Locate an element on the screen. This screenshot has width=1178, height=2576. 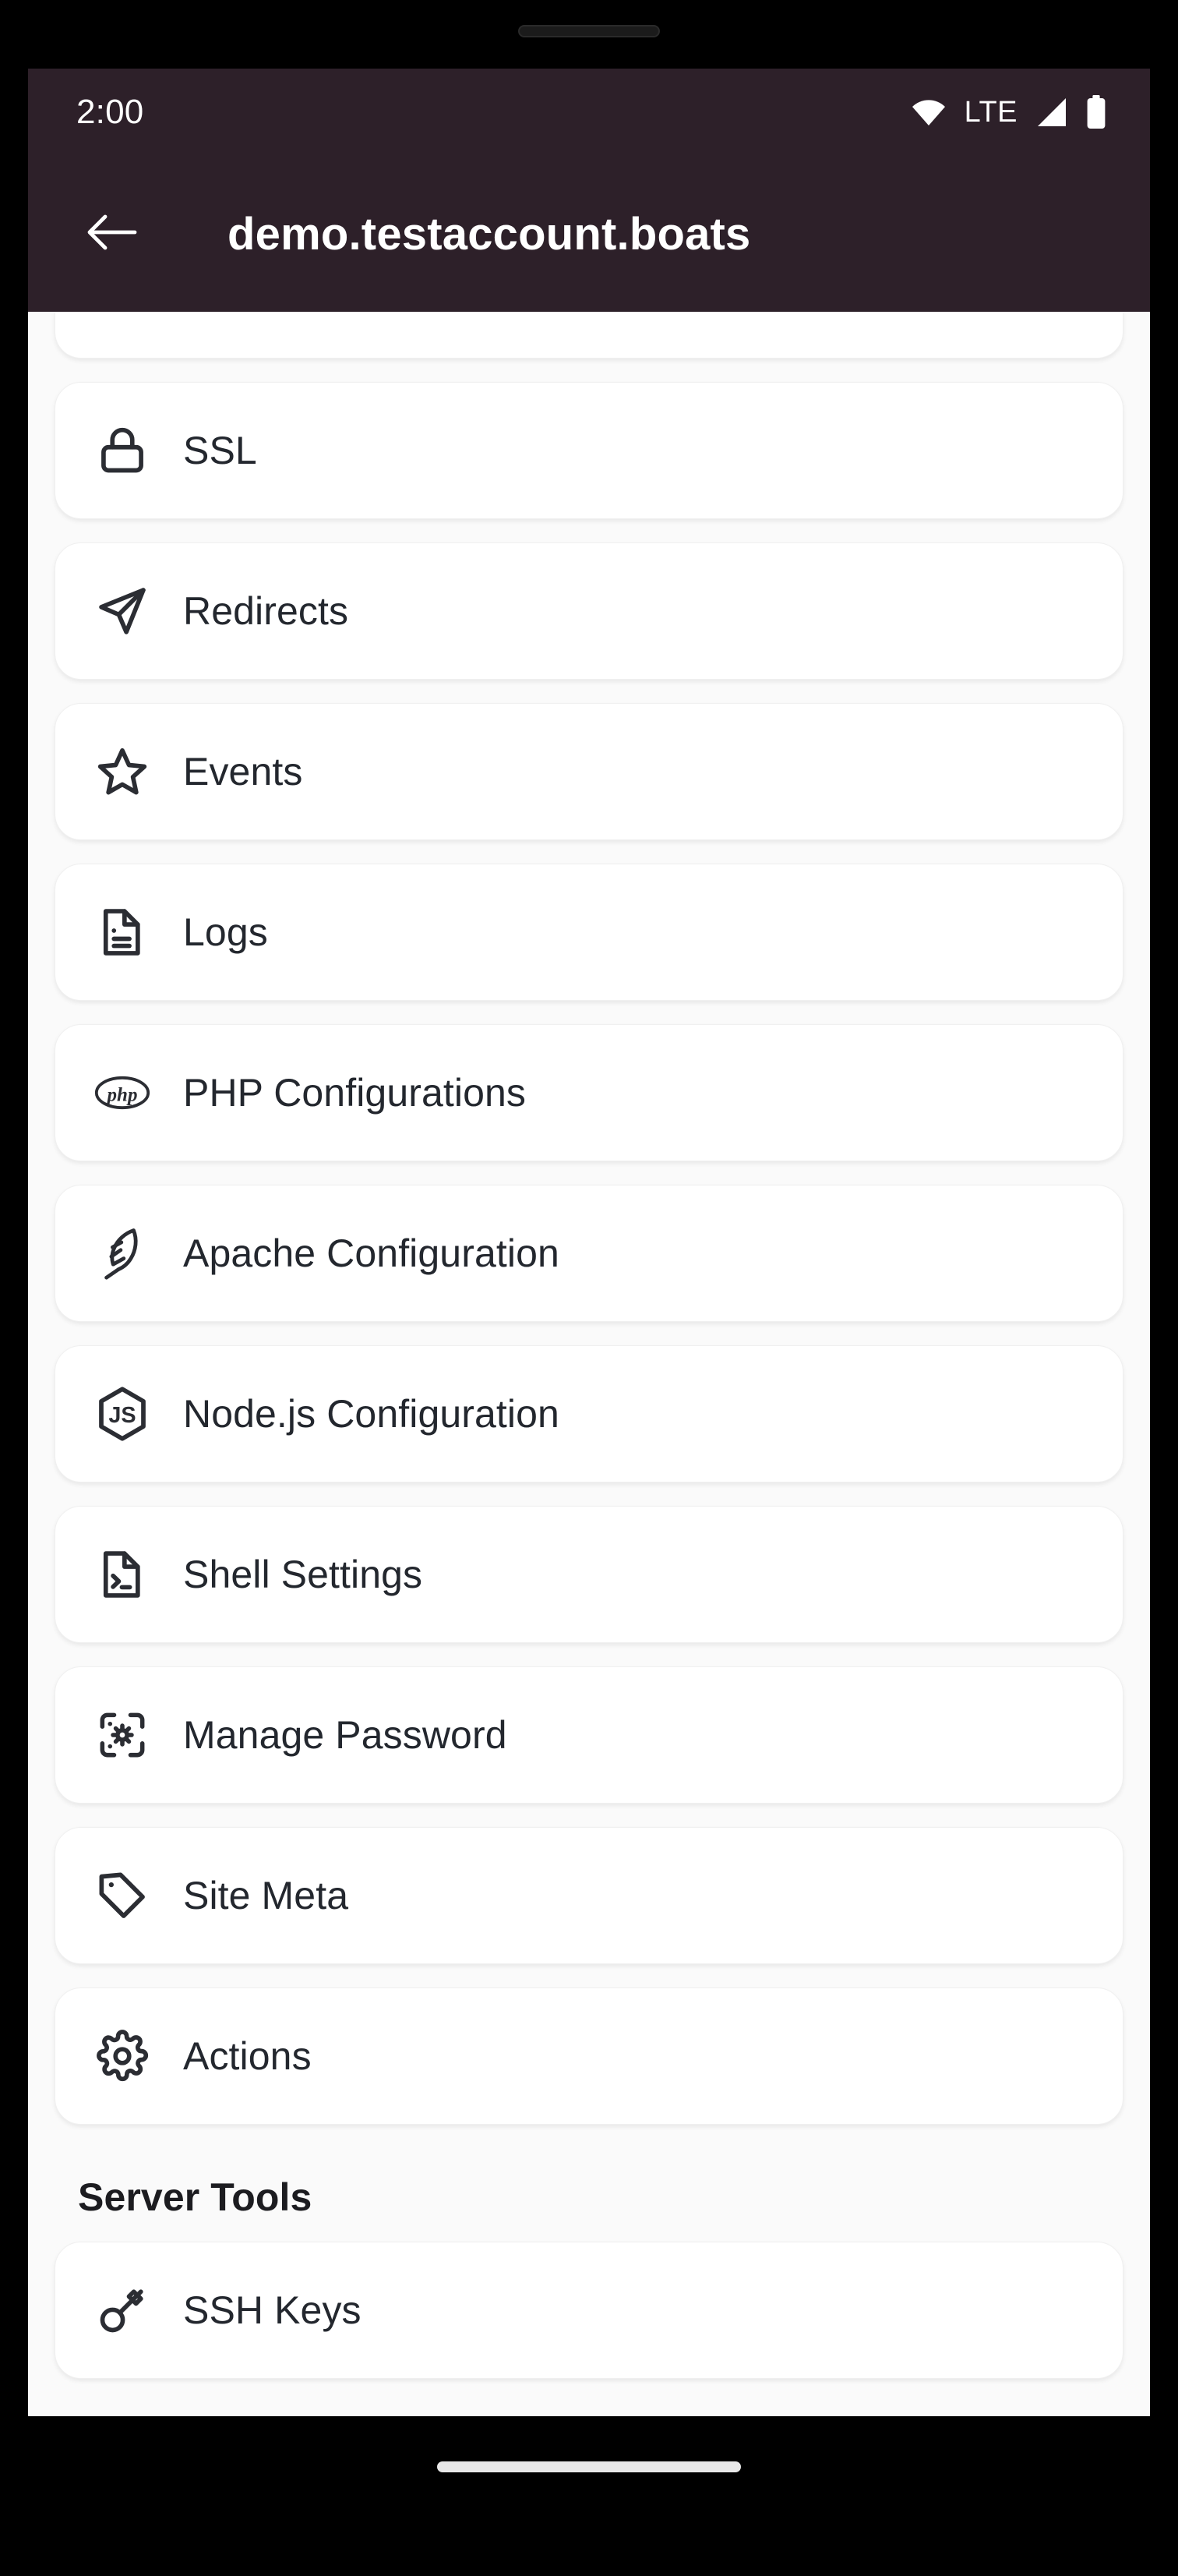
list-item-nodejs-configuration: JS Node.js Configuration is located at coordinates (589, 1413).